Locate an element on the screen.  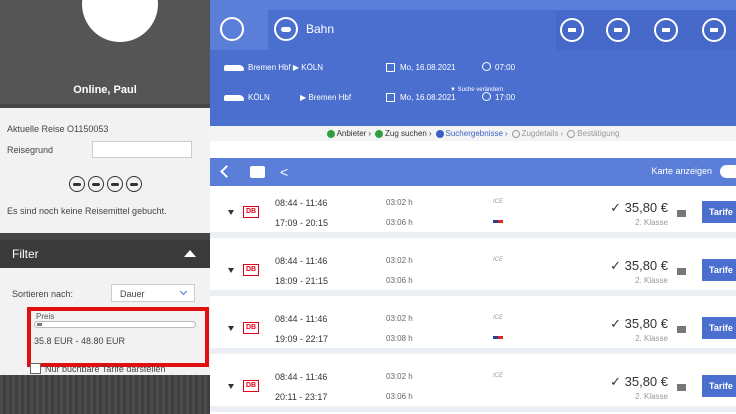
route-to: ▶ Bremen Hbf is located at coordinates (326, 97).